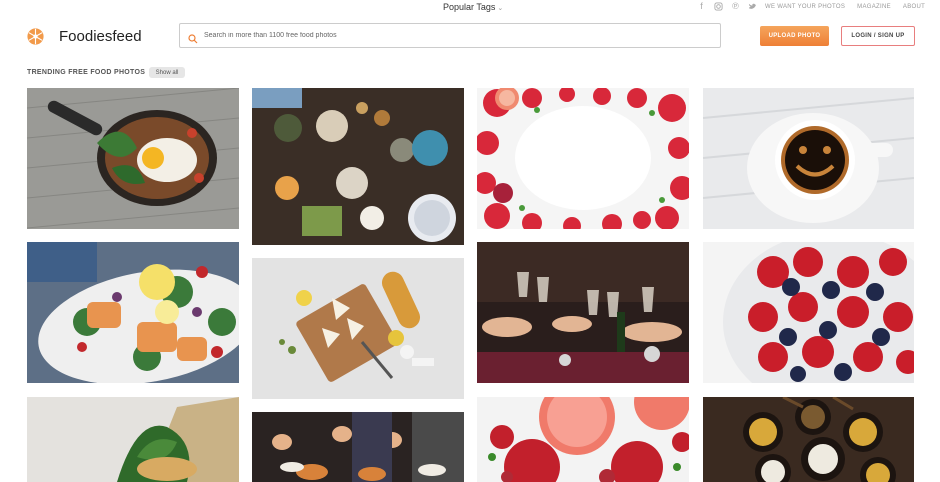 This screenshot has height=482, width=940. I want to click on popular-tags-menu: Popular Tags ⌄, so click(473, 7).